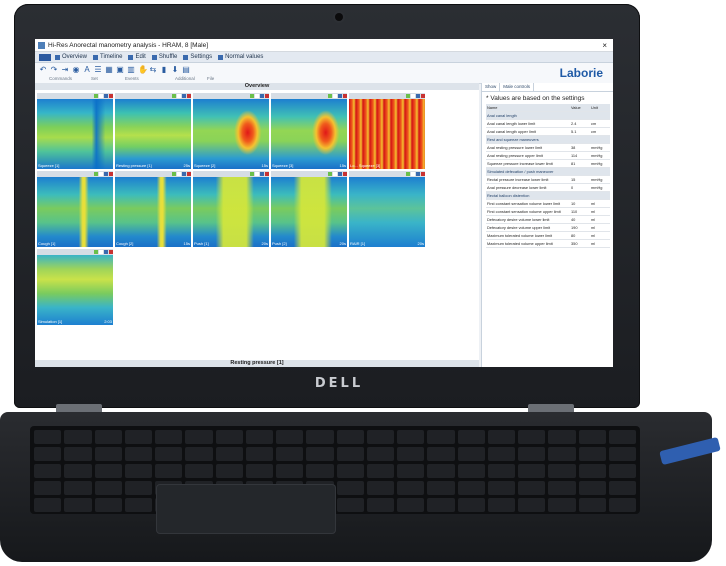 This screenshot has height=566, width=726. I want to click on hand-icon: ✋, so click(143, 70).